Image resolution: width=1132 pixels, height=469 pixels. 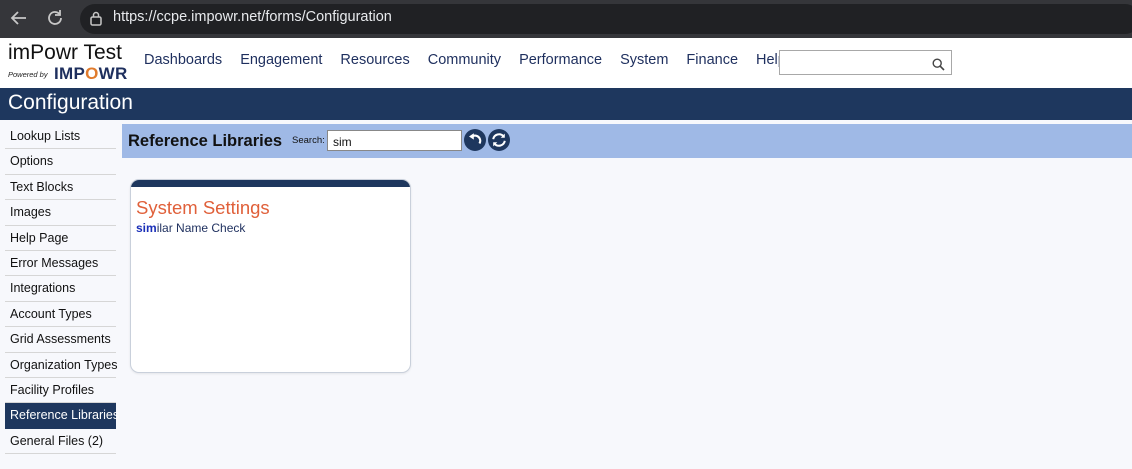 What do you see at coordinates (60, 391) in the screenshot?
I see `sidebar-item-facility-profiles: Facility Profiles` at bounding box center [60, 391].